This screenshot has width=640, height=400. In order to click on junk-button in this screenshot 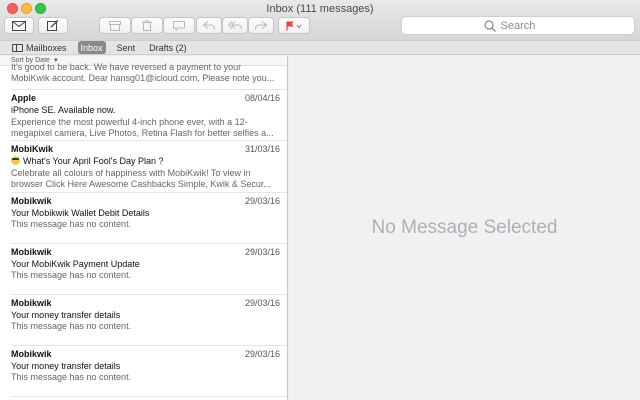, I will do `click(179, 25)`.